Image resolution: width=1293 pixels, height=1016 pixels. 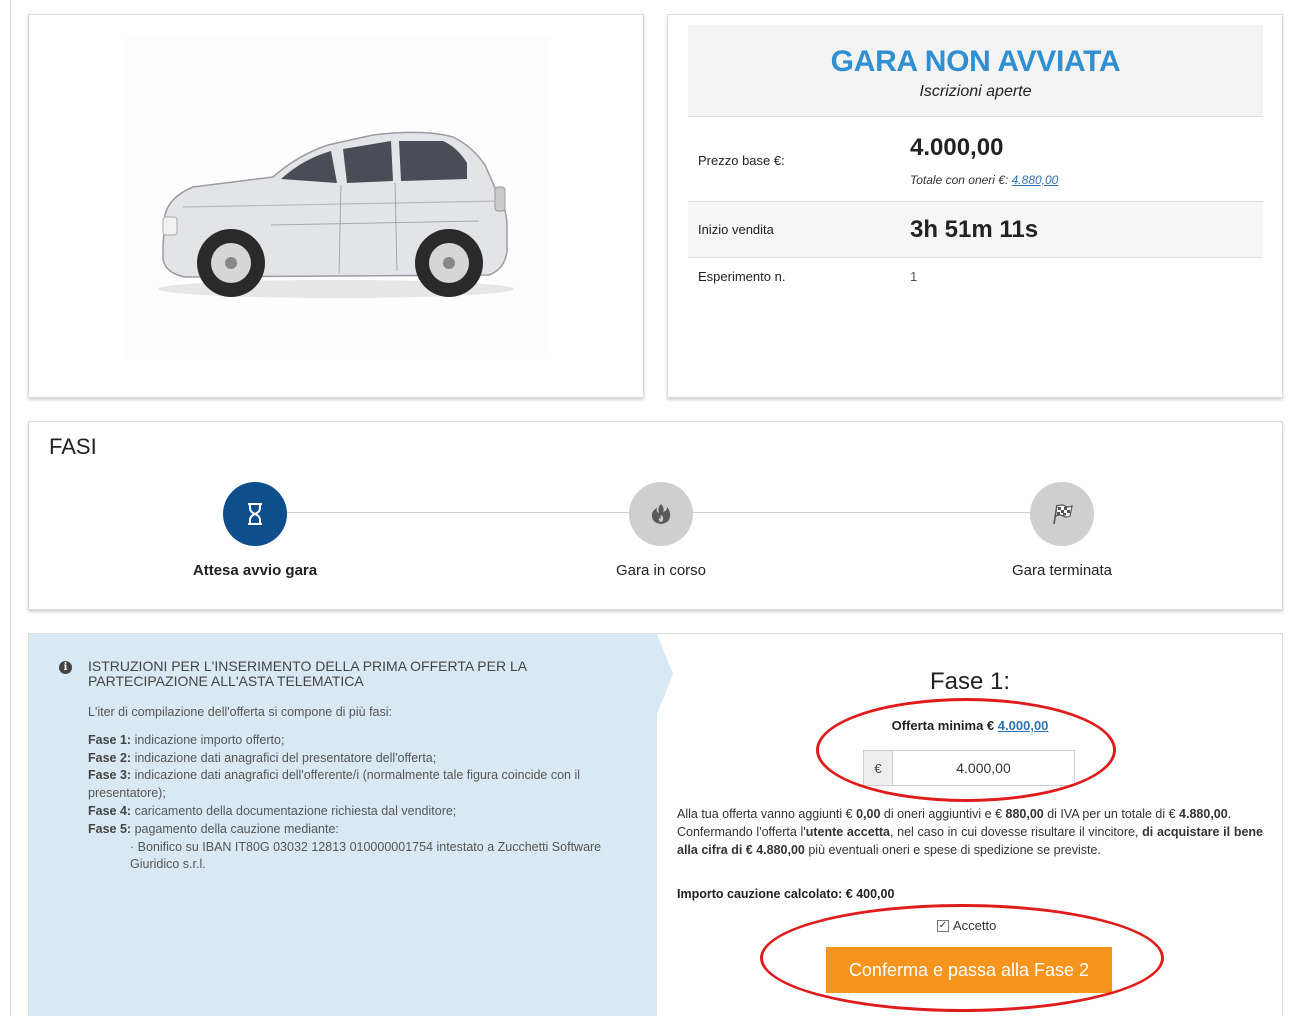 I want to click on countdown-value: 3h 51m 11s, so click(x=974, y=229).